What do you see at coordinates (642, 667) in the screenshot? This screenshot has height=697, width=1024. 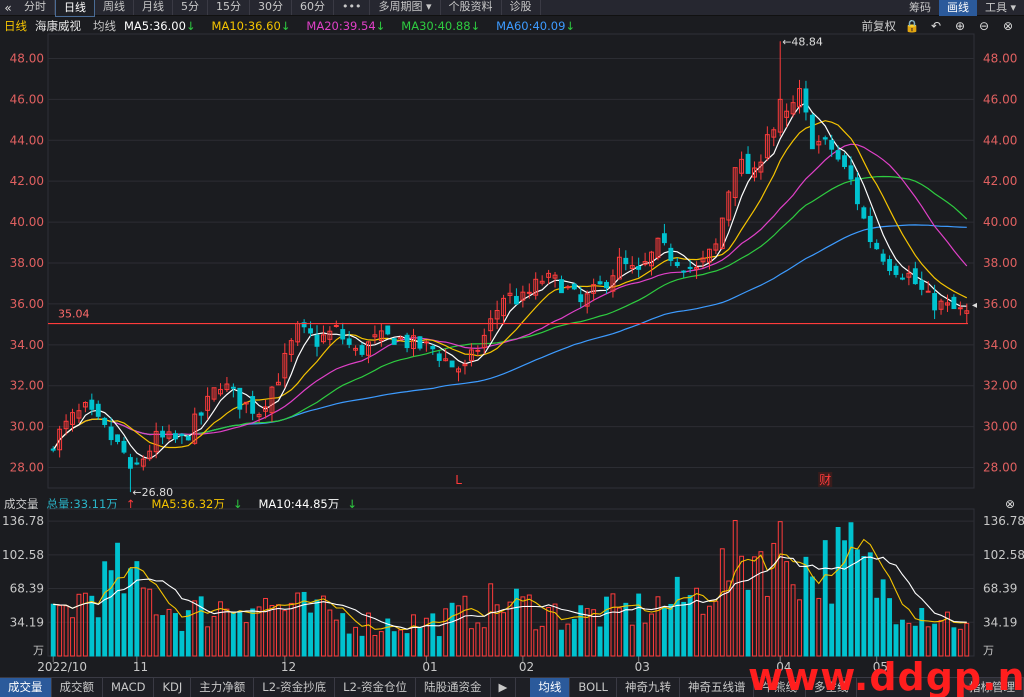 I see `date-label: 03` at bounding box center [642, 667].